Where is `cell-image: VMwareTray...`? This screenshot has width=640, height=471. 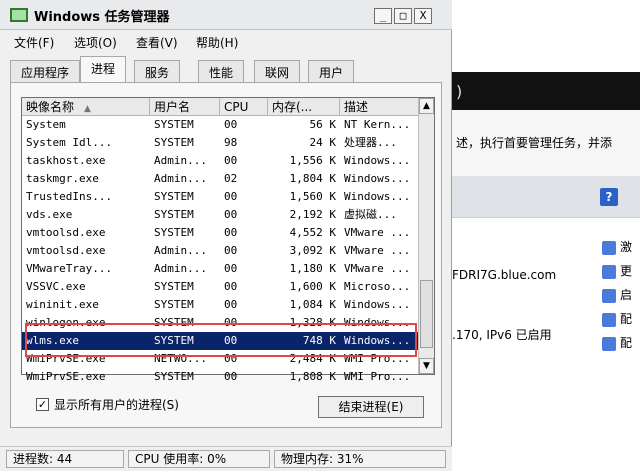
cell-image: VMwareTray... is located at coordinates (69, 268).